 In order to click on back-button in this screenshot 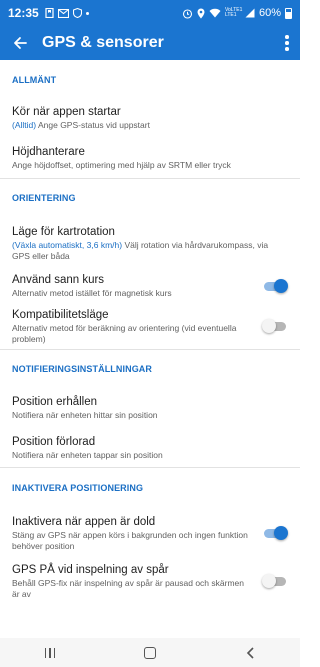, I will do `click(20, 43)`.